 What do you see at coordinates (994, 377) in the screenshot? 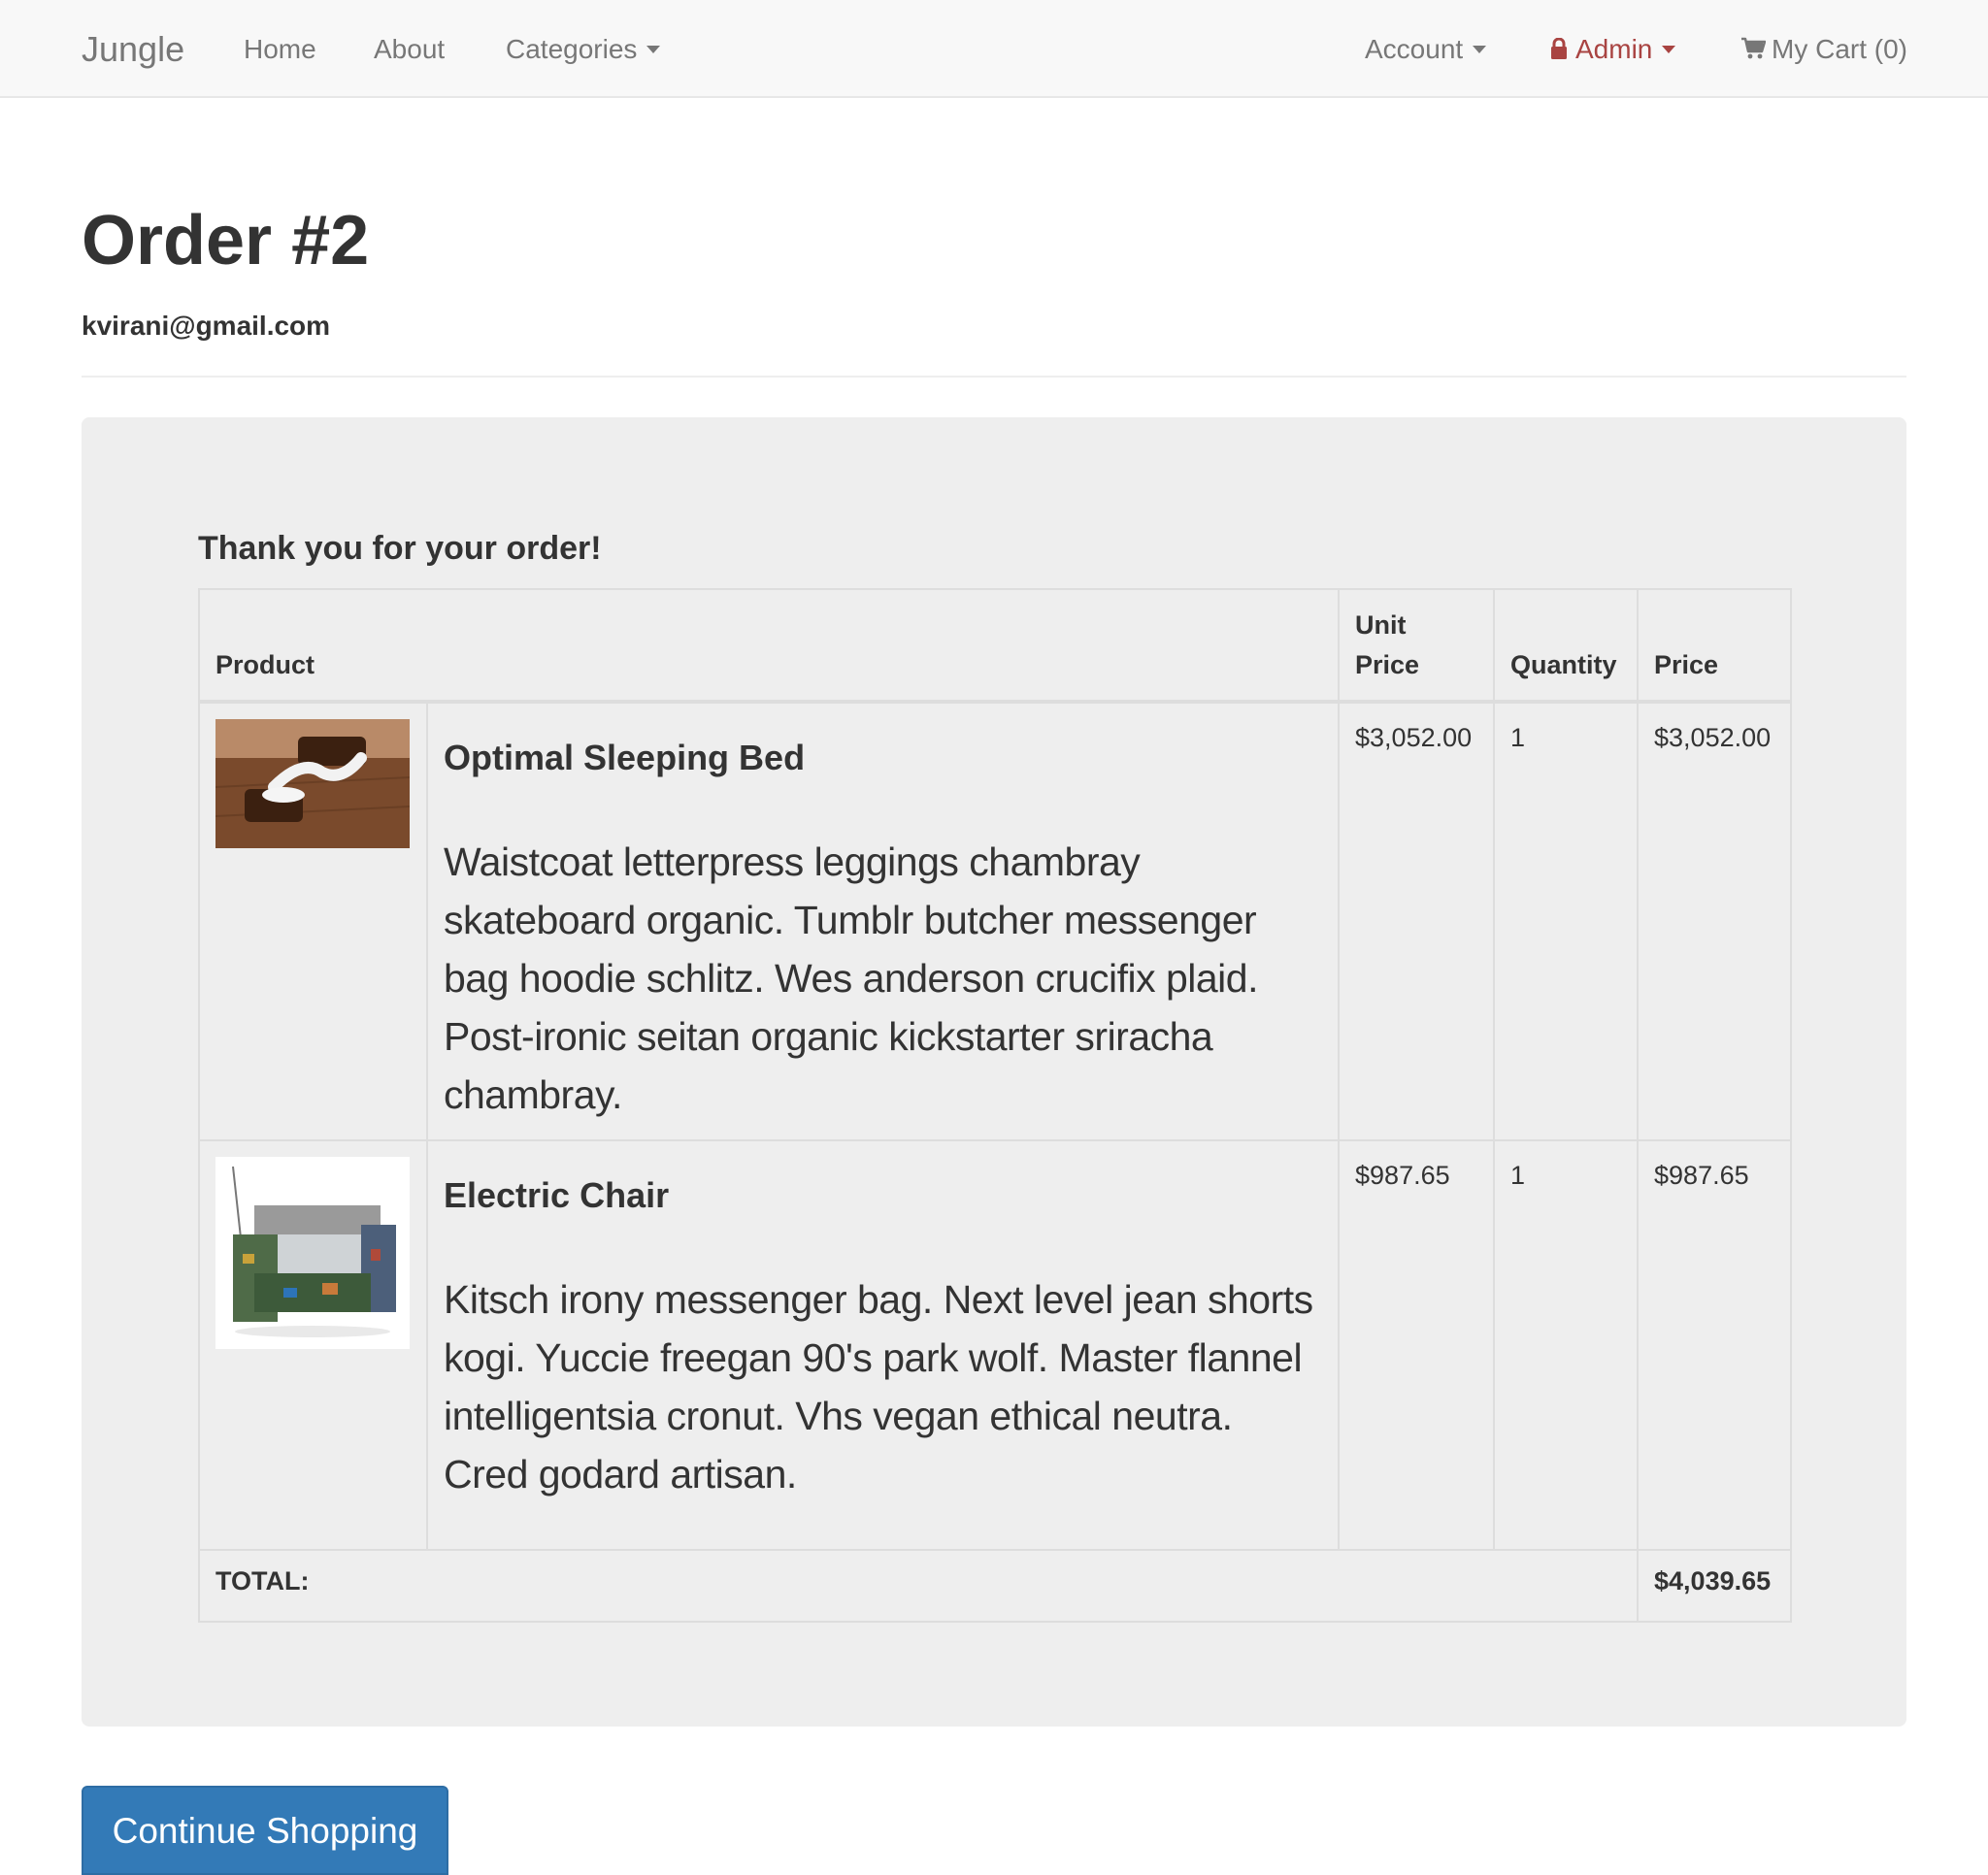
I see `divider` at bounding box center [994, 377].